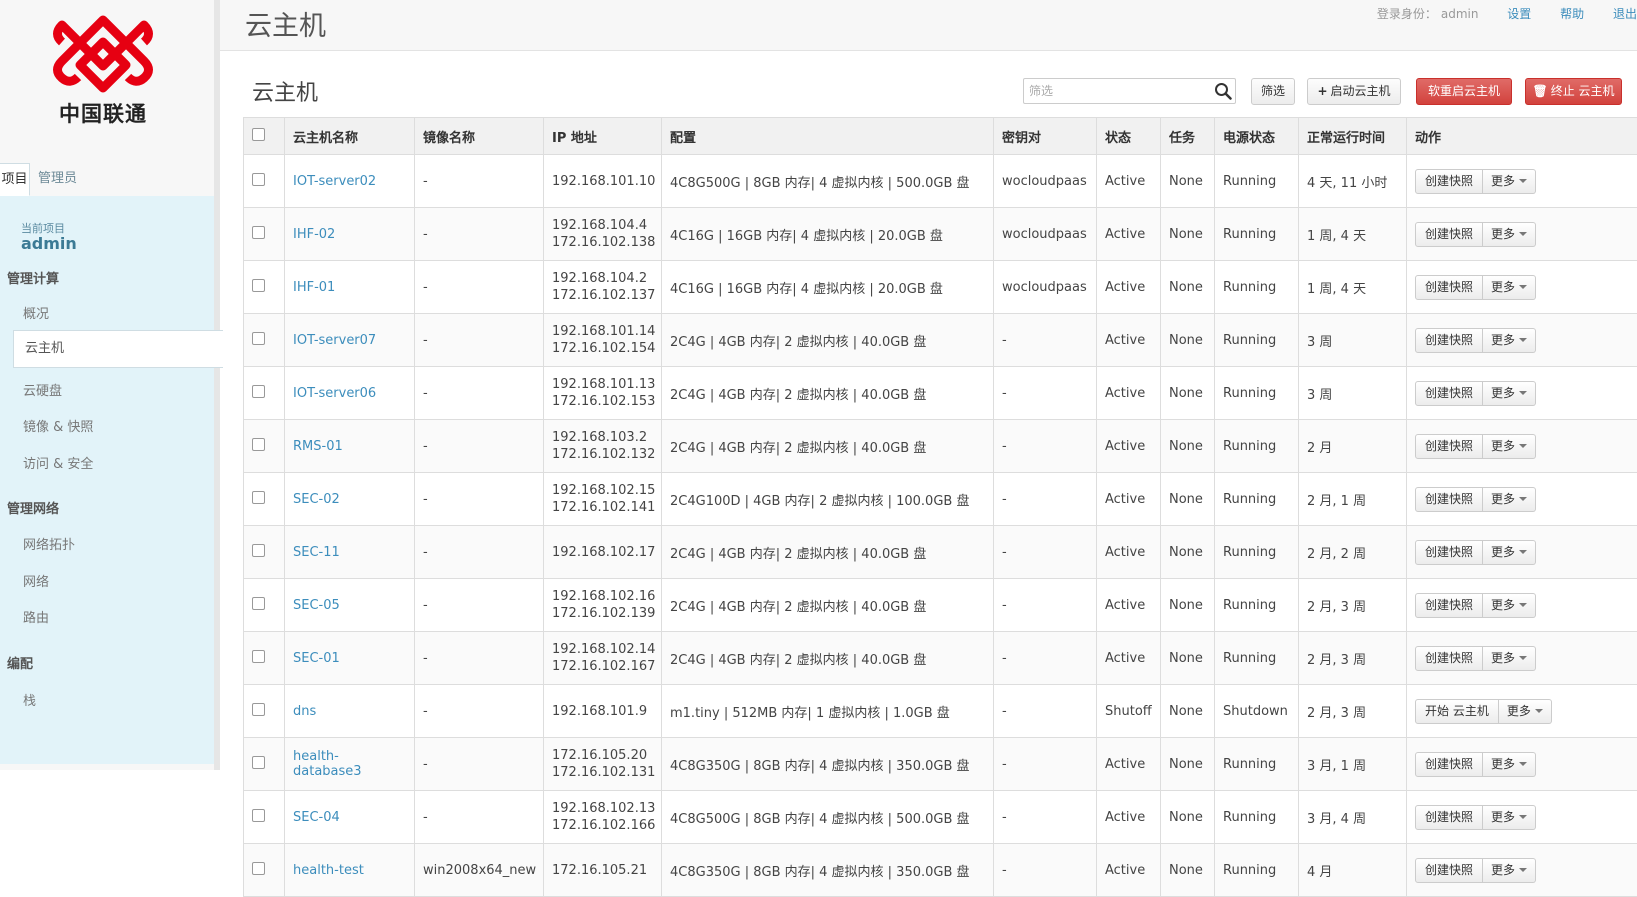 Image resolution: width=1637 pixels, height=897 pixels. I want to click on current-project-selector: admin, so click(49, 243).